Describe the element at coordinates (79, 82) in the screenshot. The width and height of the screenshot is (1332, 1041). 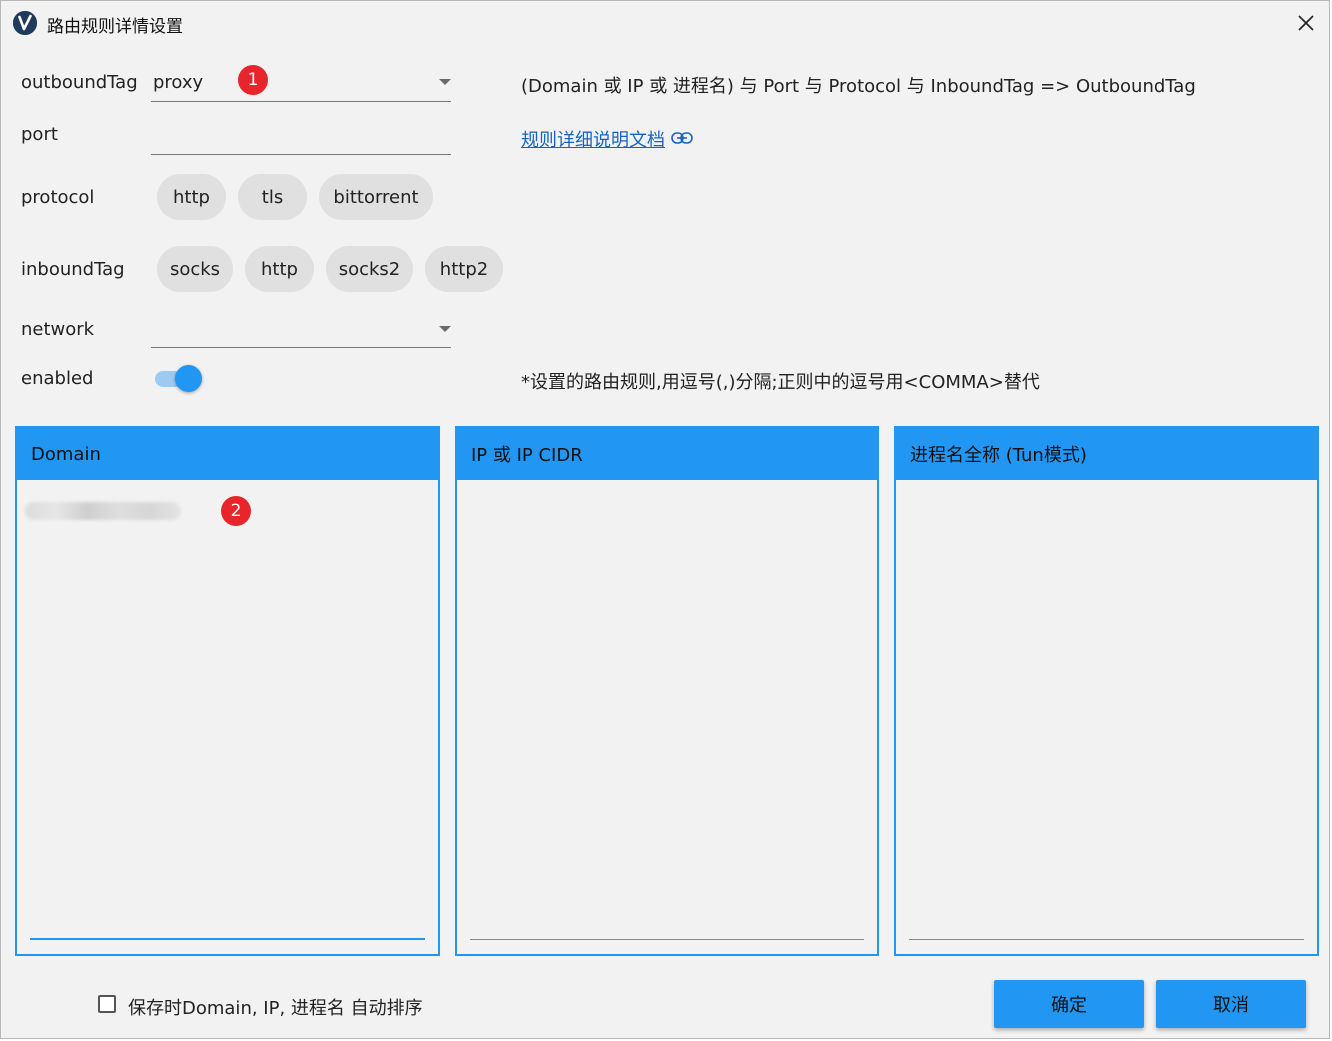
I see `outbound-tag-label: outboundTag` at that location.